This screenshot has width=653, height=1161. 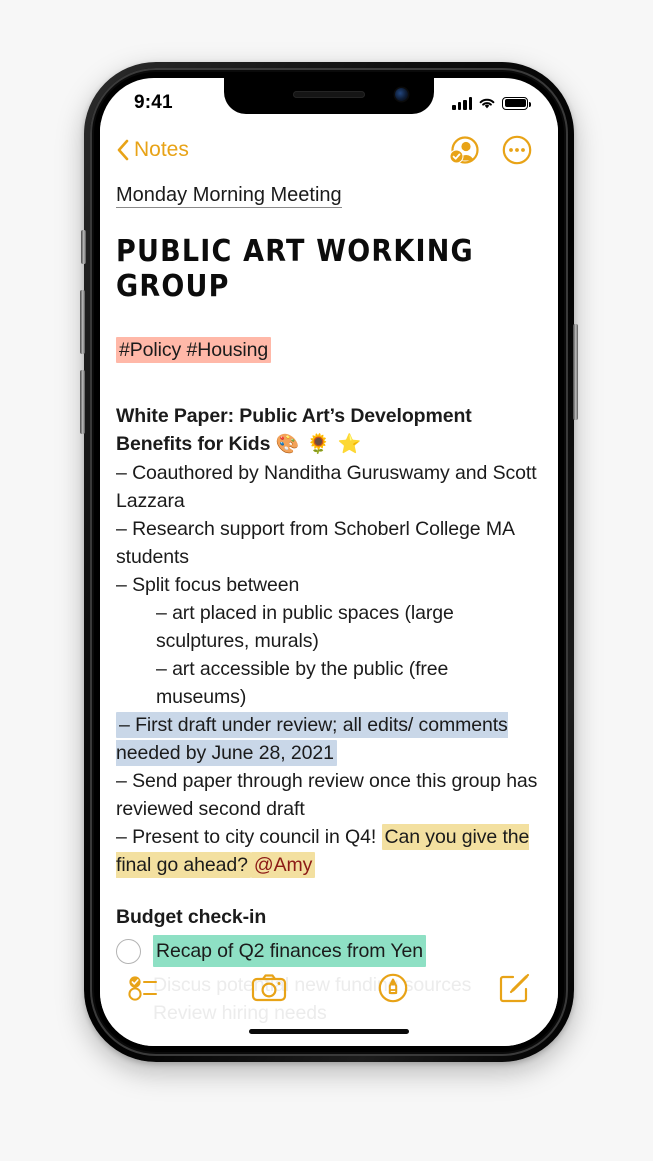 What do you see at coordinates (82, 402) in the screenshot?
I see `volume-down-button` at bounding box center [82, 402].